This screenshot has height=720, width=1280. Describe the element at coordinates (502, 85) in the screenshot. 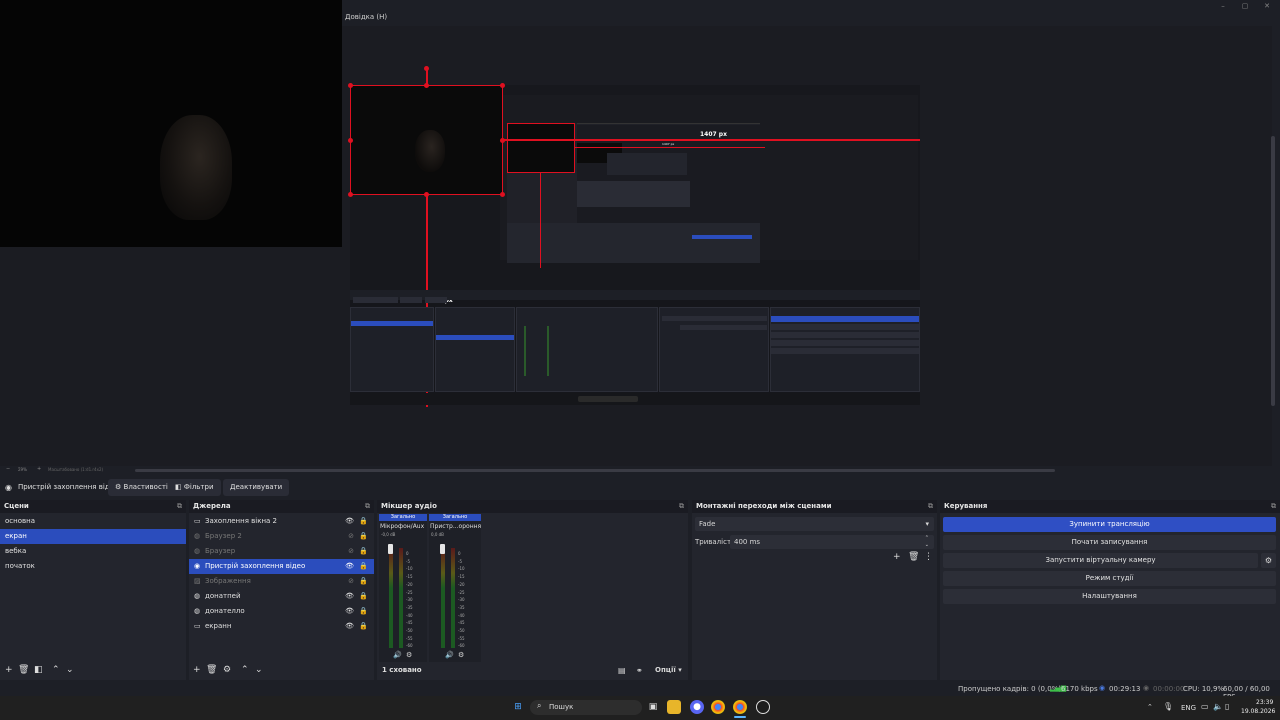

I see `resize-handle-tr` at that location.